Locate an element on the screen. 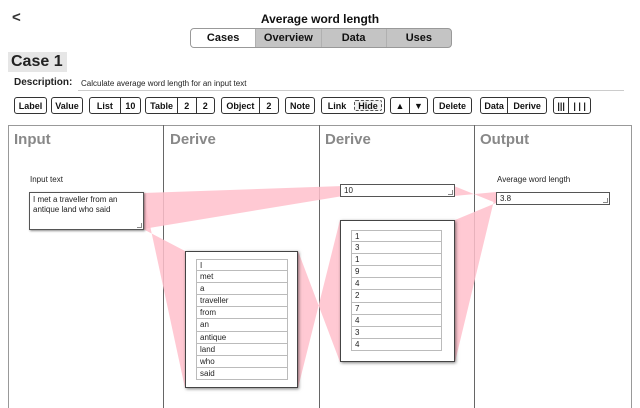 This screenshot has width=640, height=408. output-value-field: 3.8 is located at coordinates (553, 198).